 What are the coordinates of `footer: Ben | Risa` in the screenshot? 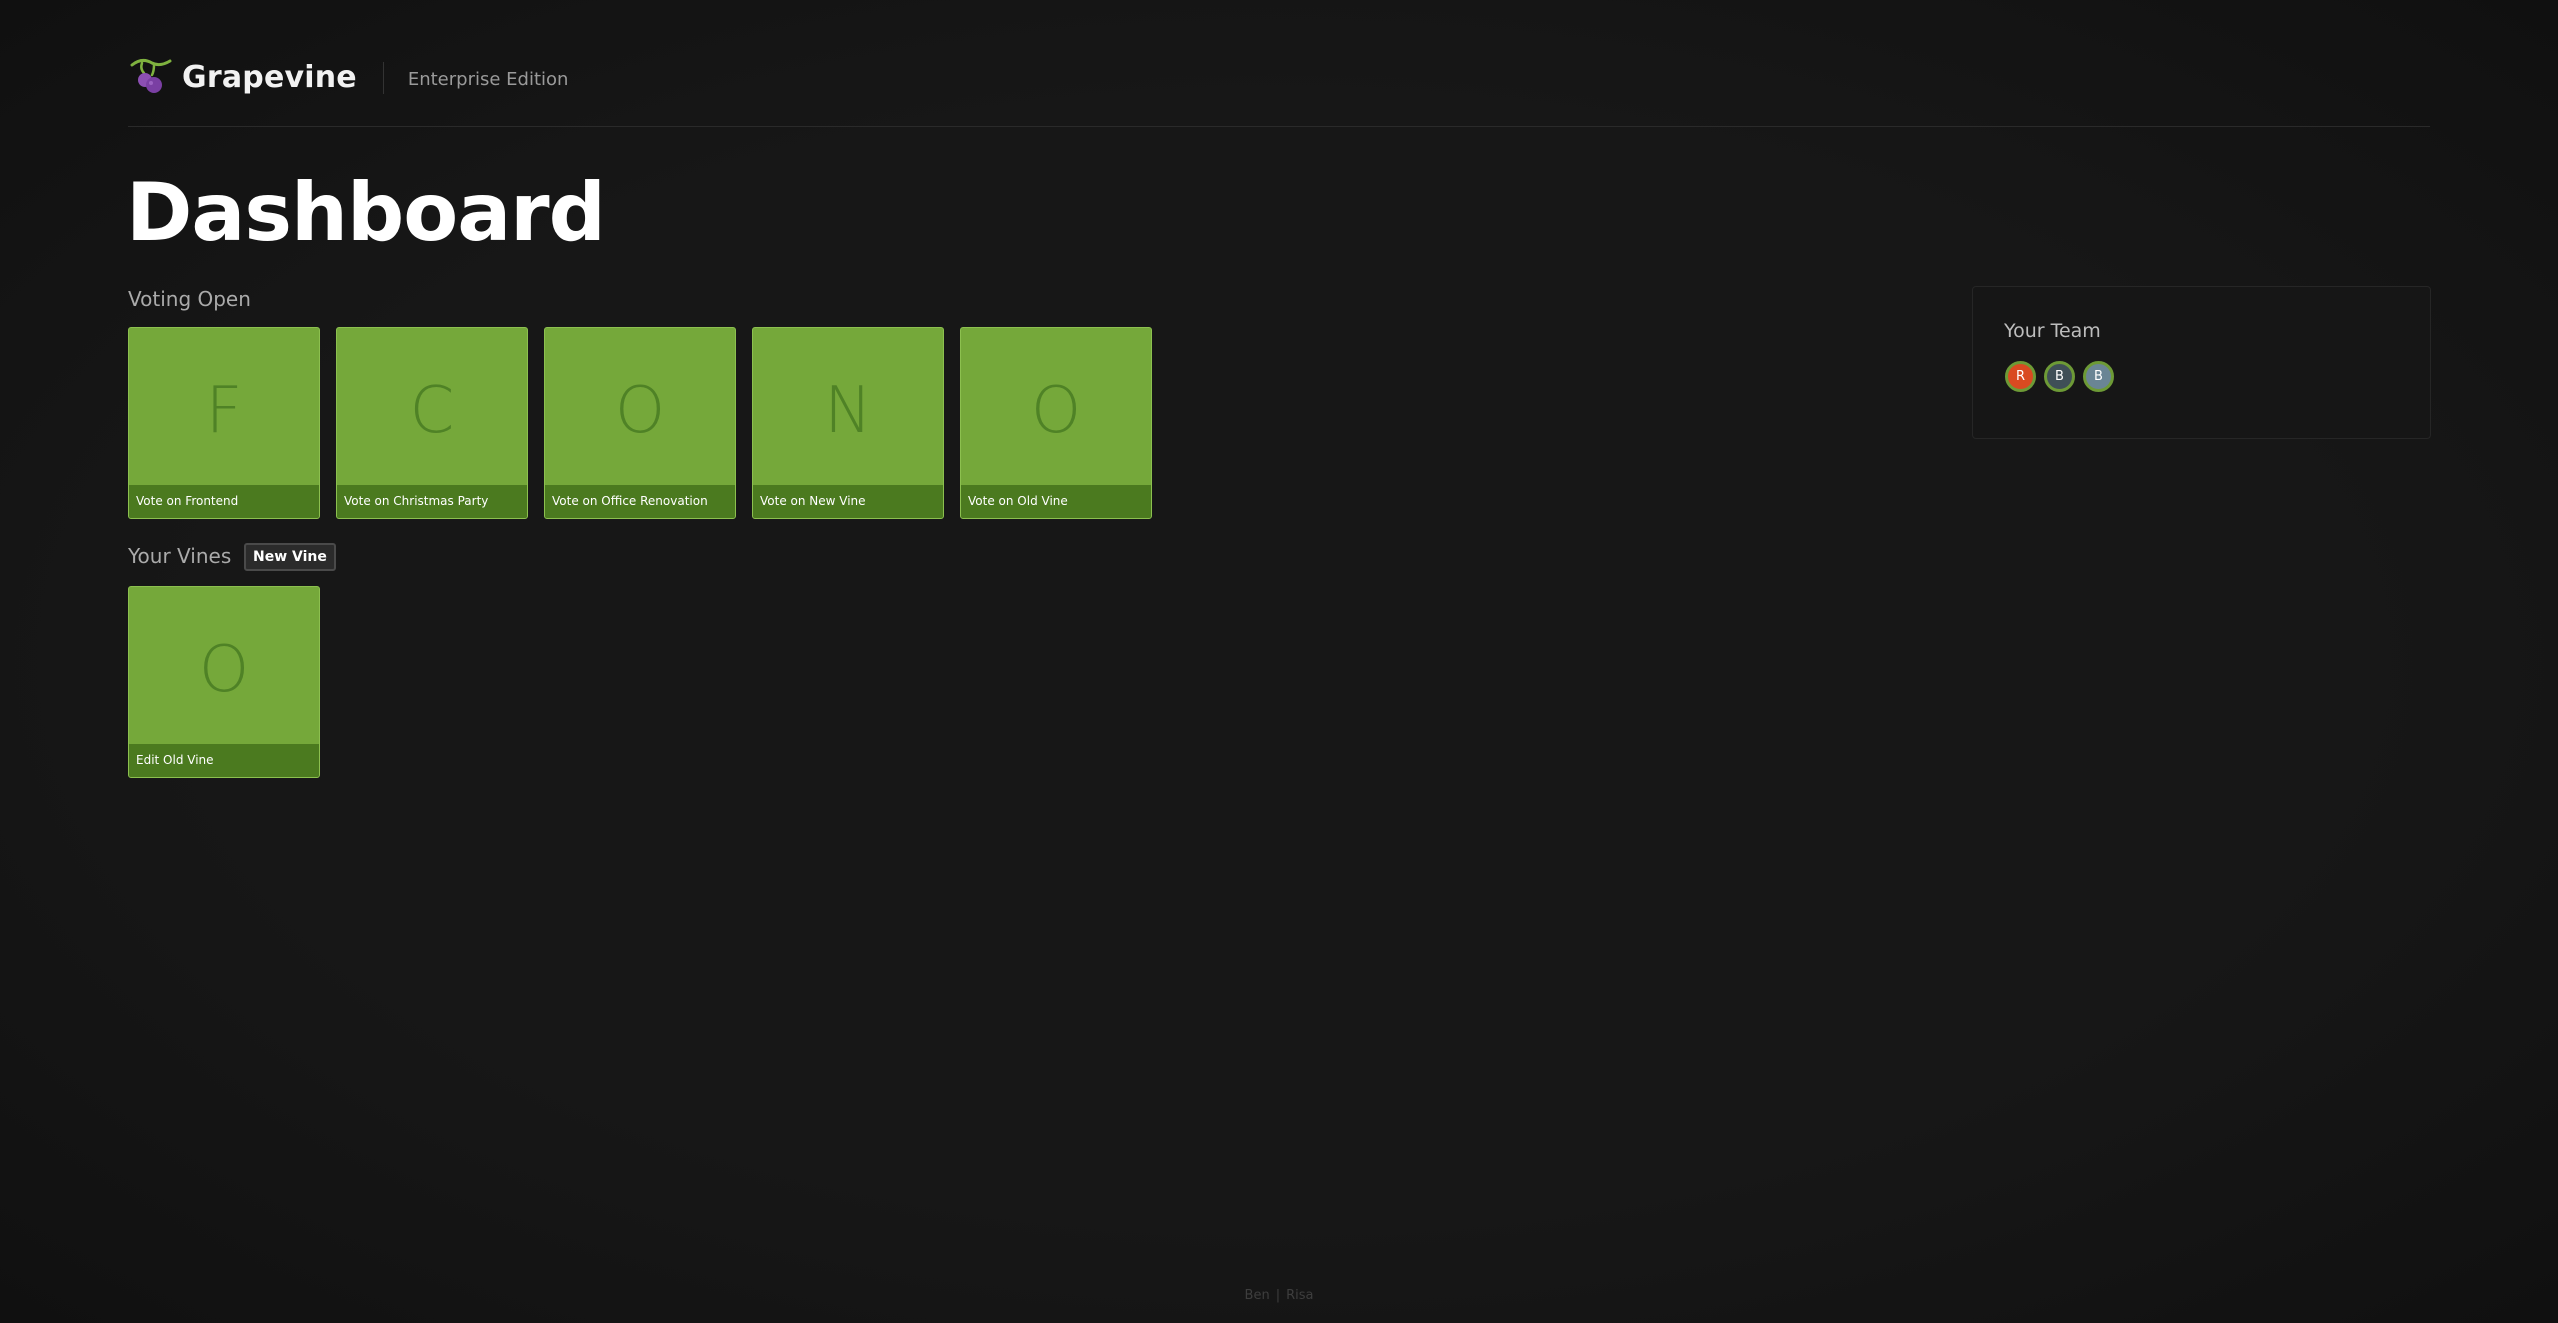 It's located at (1279, 1295).